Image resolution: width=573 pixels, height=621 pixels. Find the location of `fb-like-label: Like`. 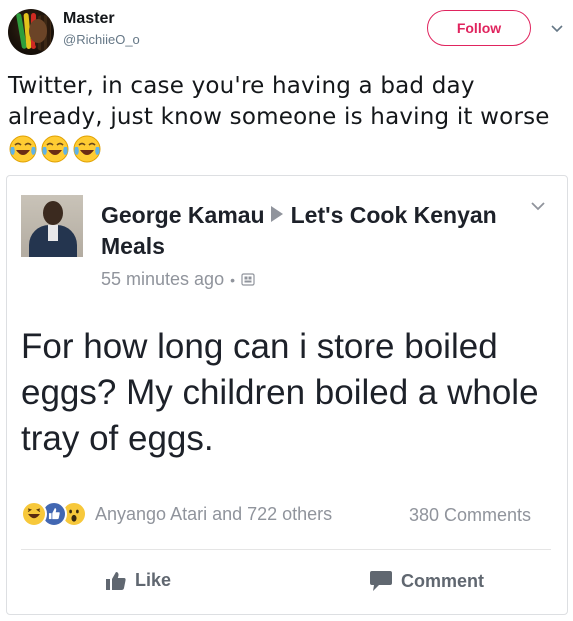

fb-like-label: Like is located at coordinates (153, 580).